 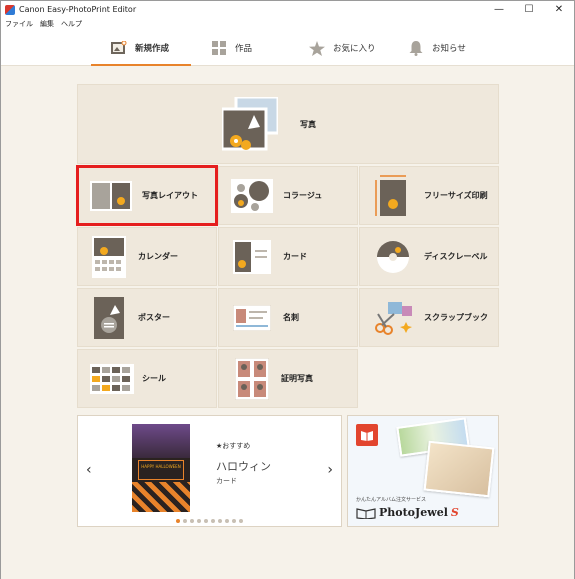 I want to click on poster-icon, so click(x=109, y=317).